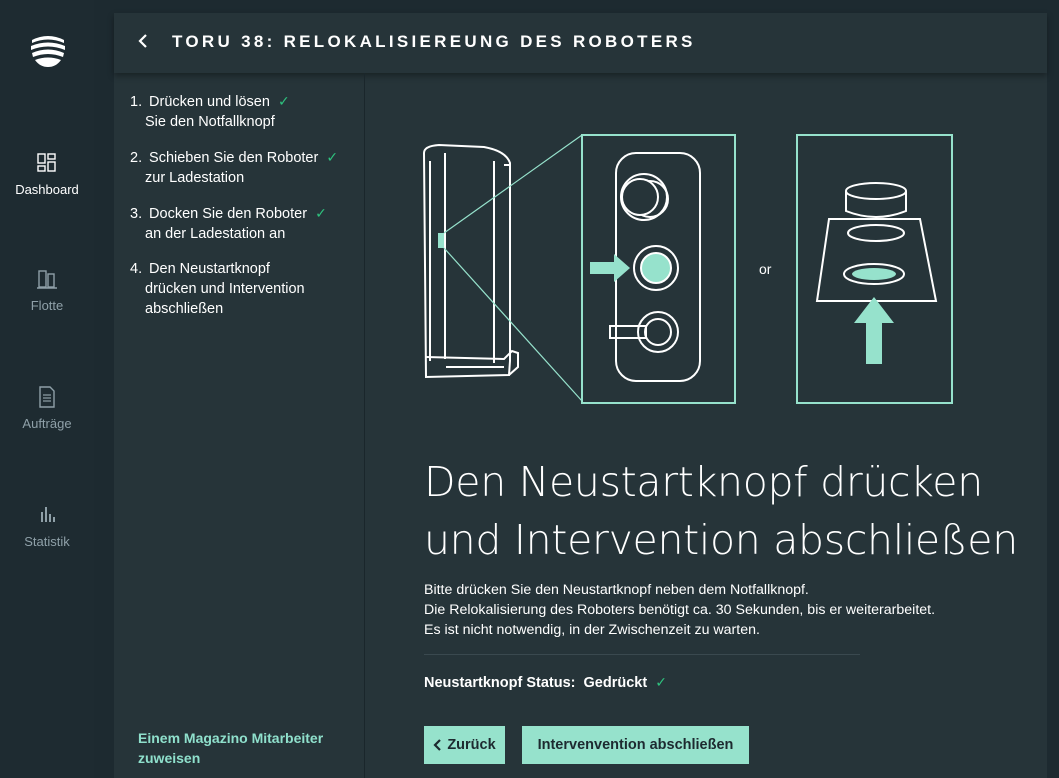  What do you see at coordinates (437, 745) in the screenshot?
I see `chevron-left-icon` at bounding box center [437, 745].